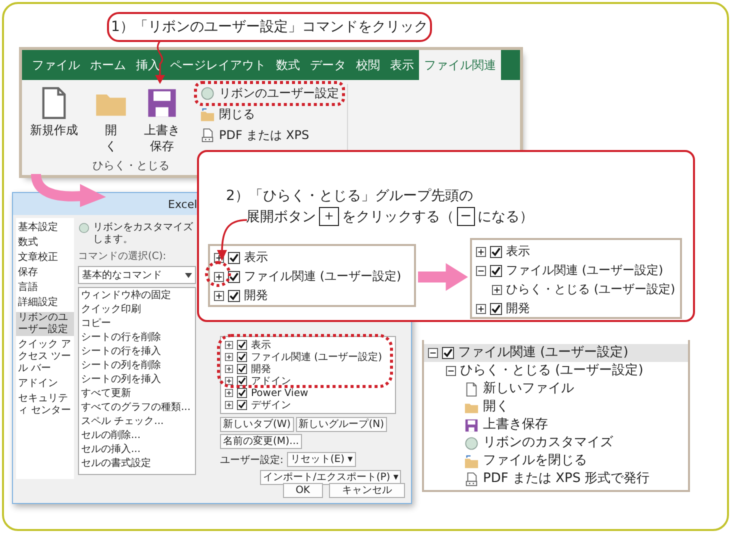  Describe the element at coordinates (45, 405) in the screenshot. I see `sidebar-item: セキュリティ センター` at that location.